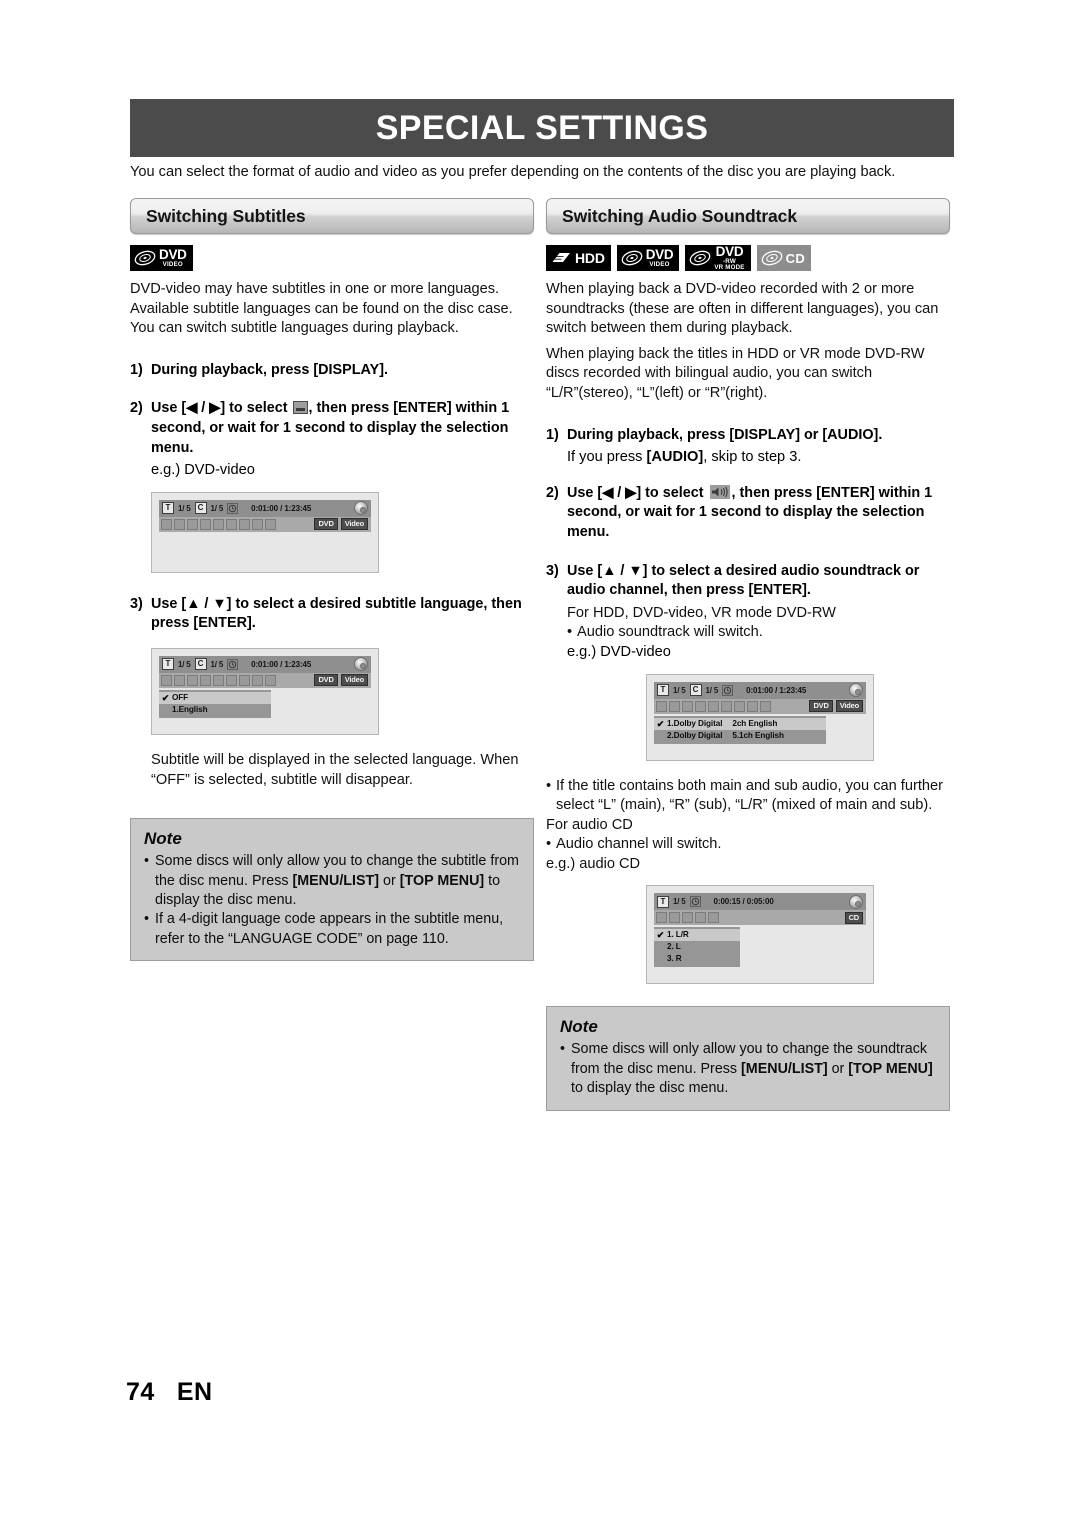 Image resolution: width=1080 pixels, height=1528 pixels. What do you see at coordinates (678, 935) in the screenshot?
I see `osd-menu-item-label: 1. L/R` at bounding box center [678, 935].